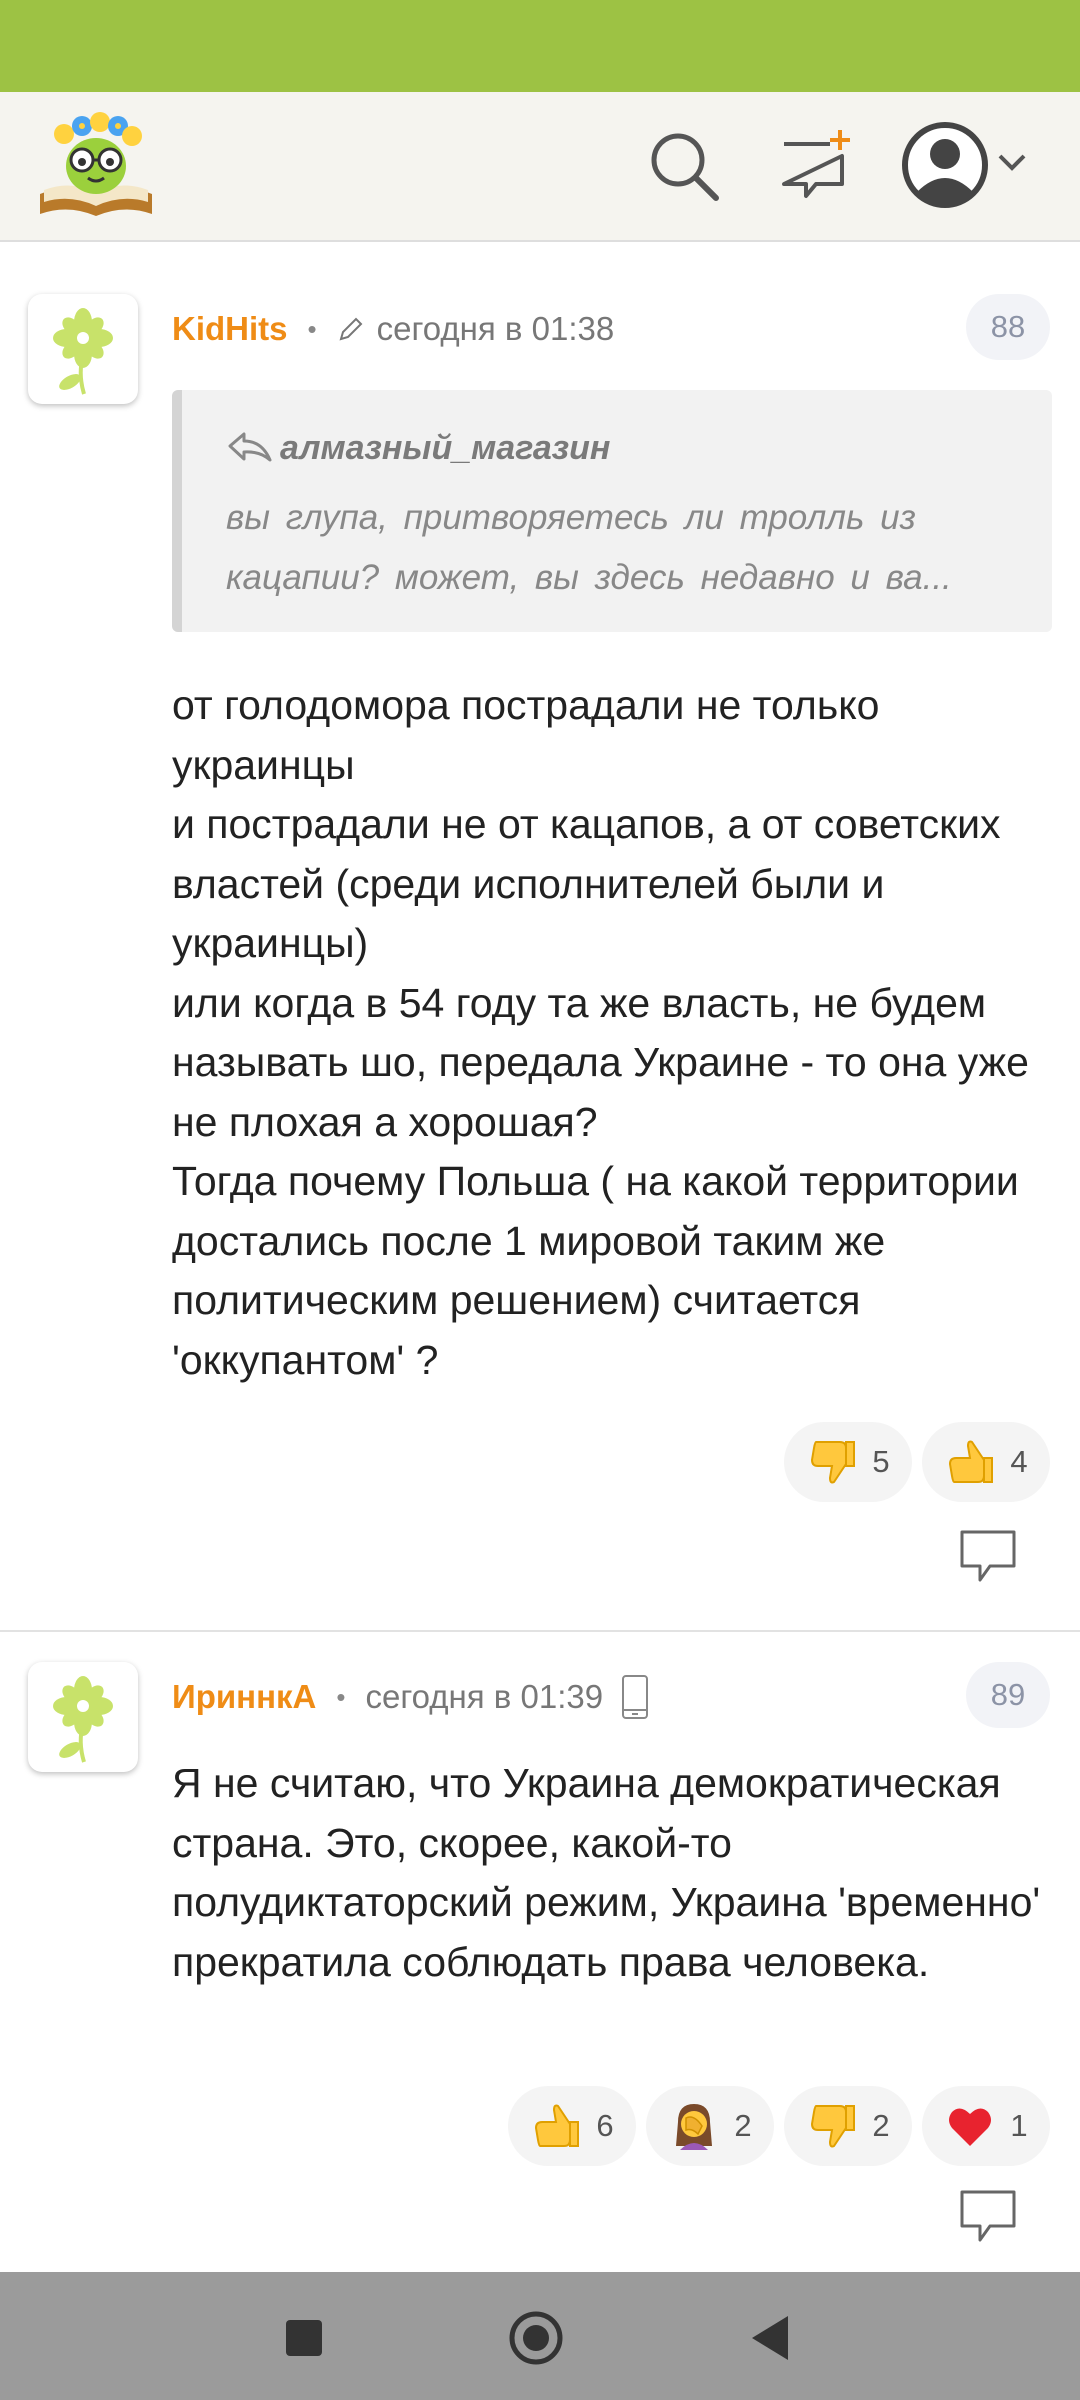 The width and height of the screenshot is (1080, 2400). What do you see at coordinates (1019, 1461) in the screenshot?
I see `reaction-count: 4` at bounding box center [1019, 1461].